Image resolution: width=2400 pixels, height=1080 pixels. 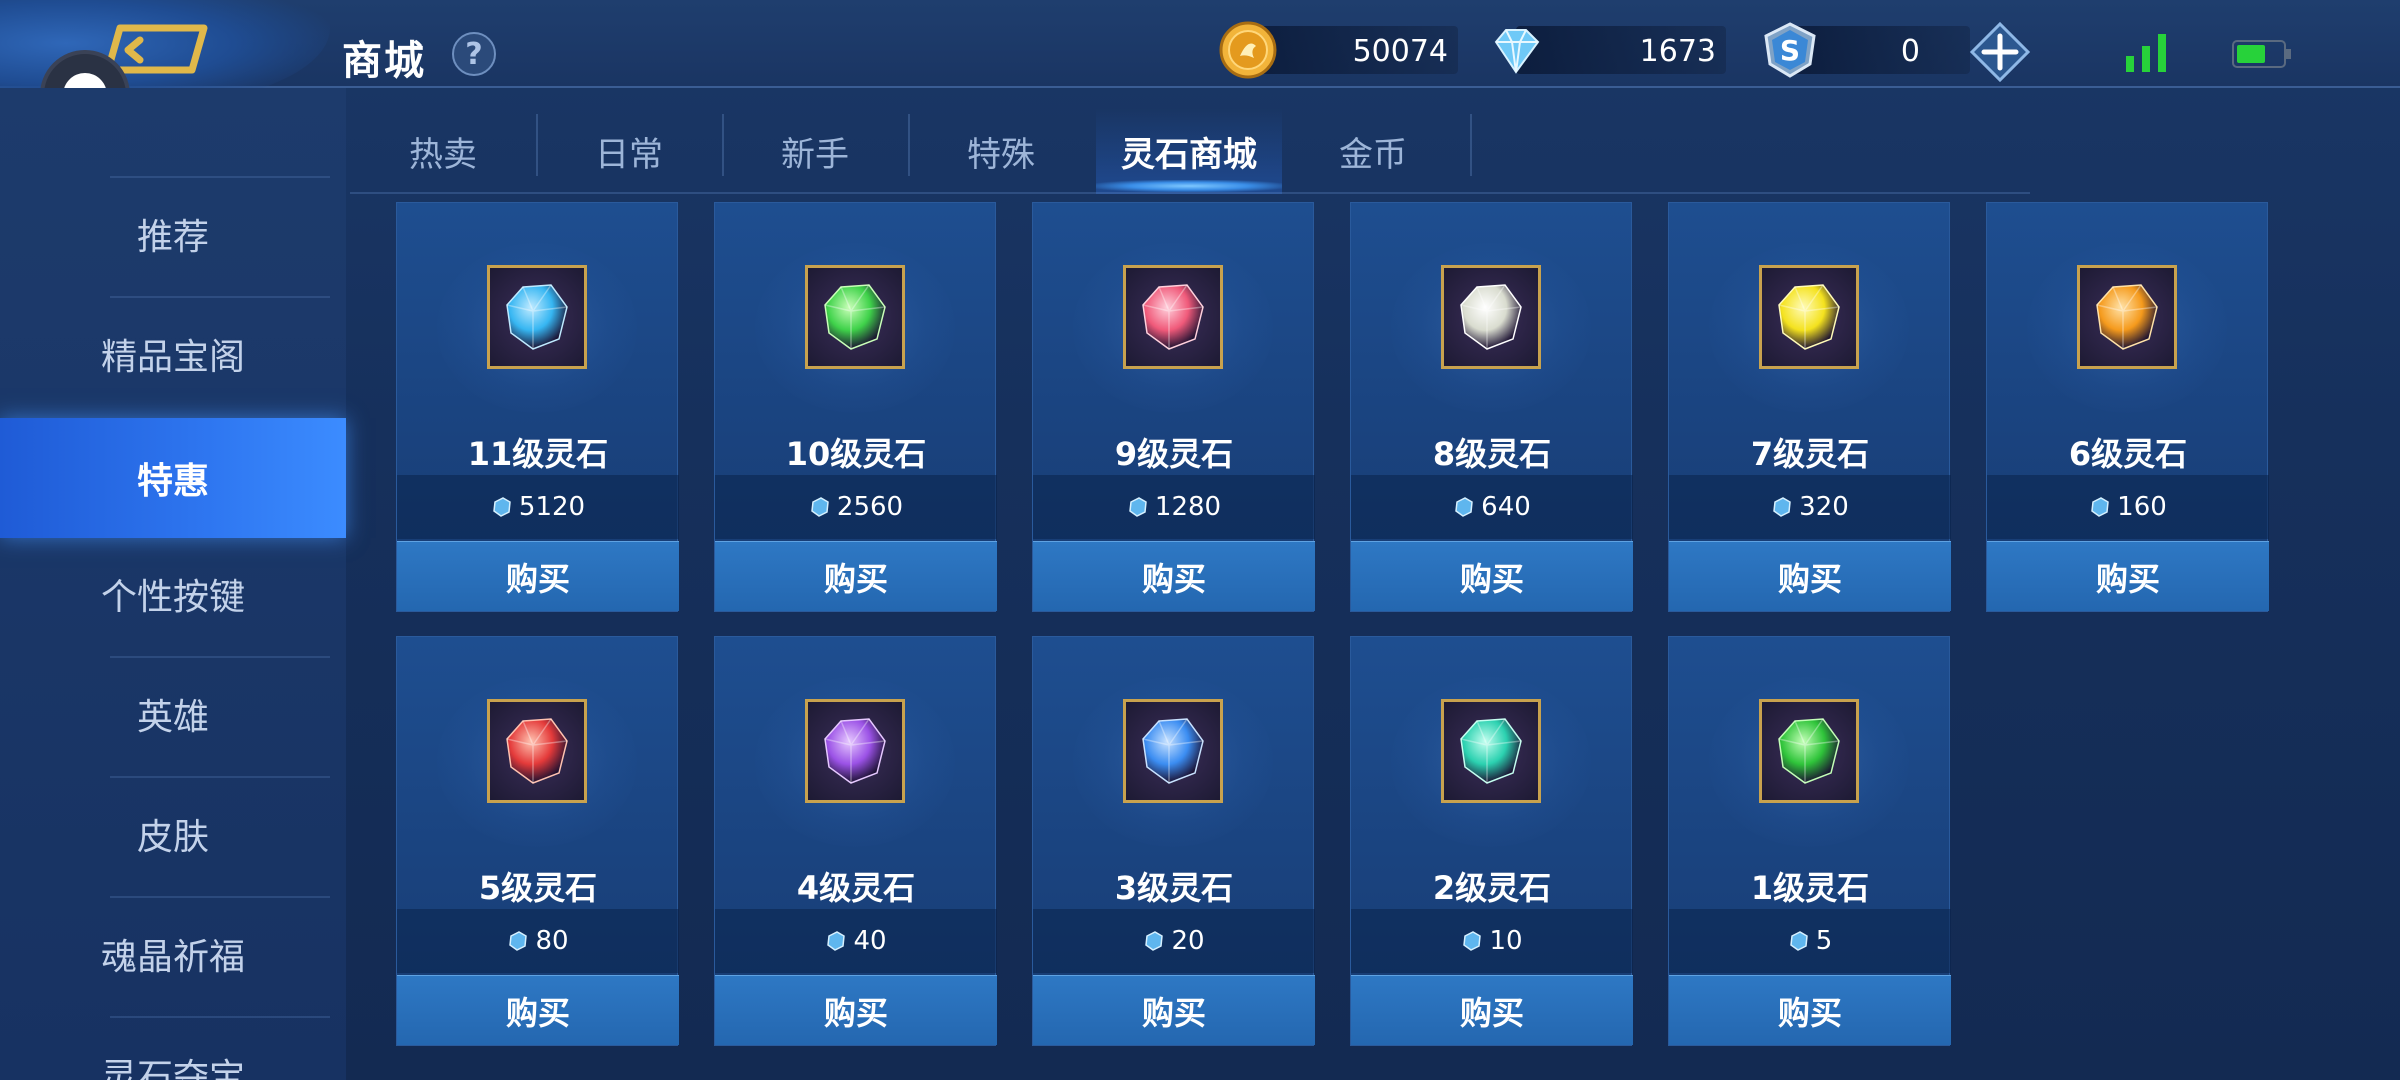 I want to click on item-name: 1级灵石, so click(x=1810, y=888).